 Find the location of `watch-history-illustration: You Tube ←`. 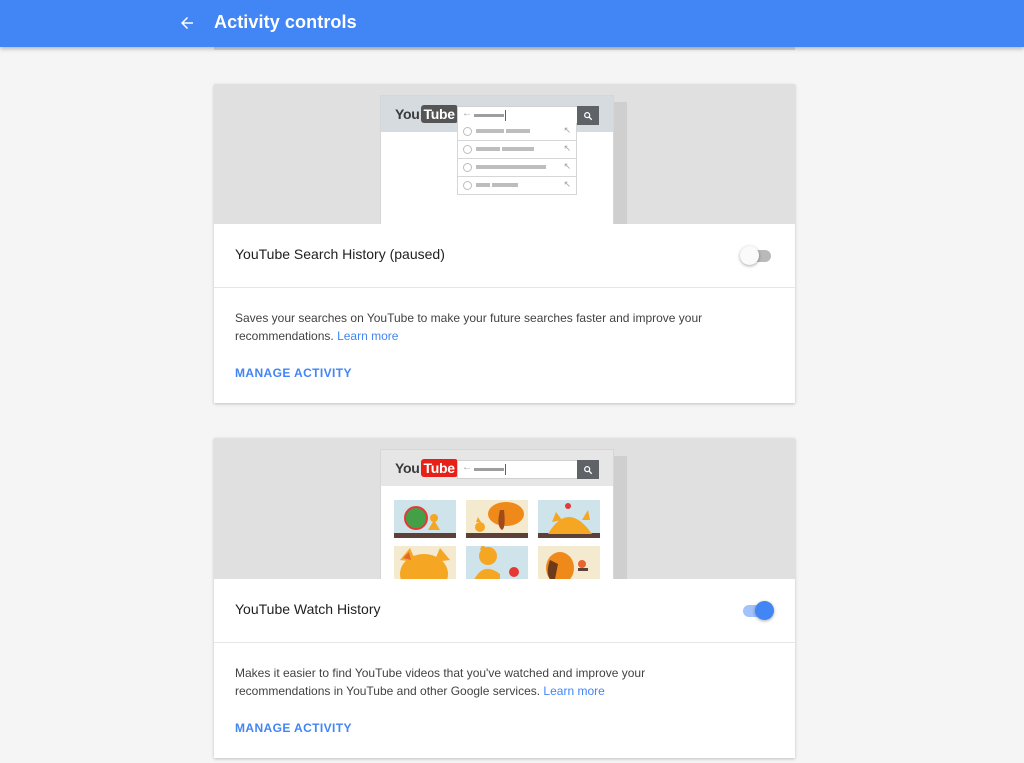

watch-history-illustration: You Tube ← is located at coordinates (504, 508).